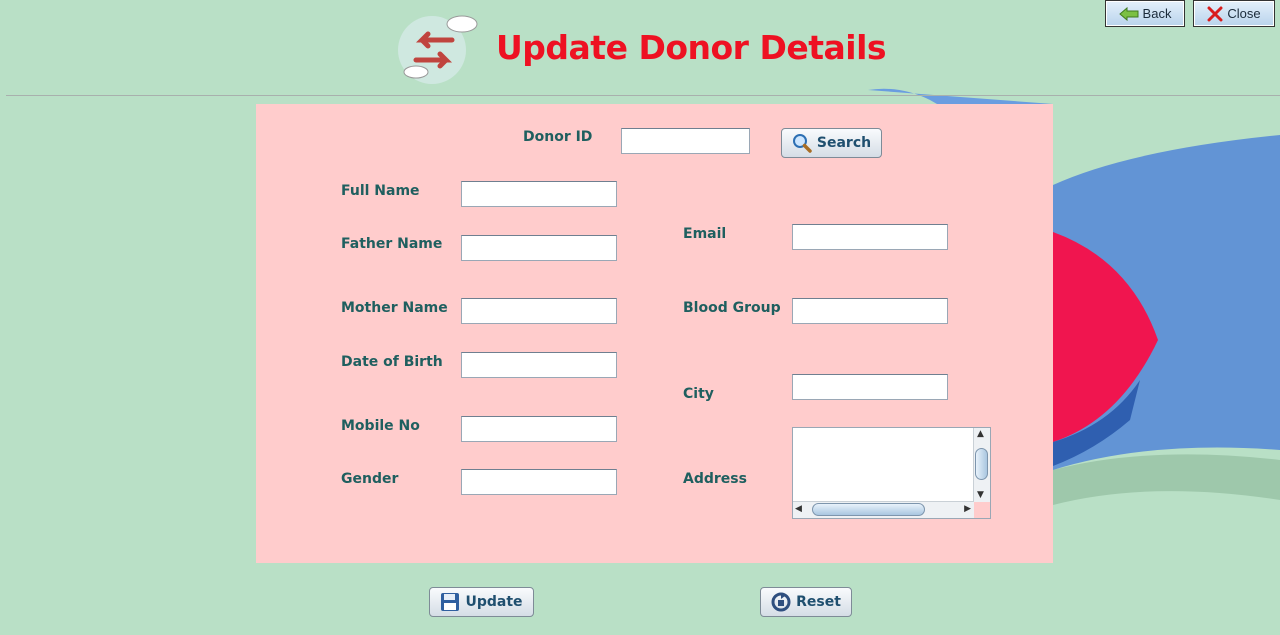 The image size is (1280, 635). What do you see at coordinates (643, 95) in the screenshot?
I see `header-divider` at bounding box center [643, 95].